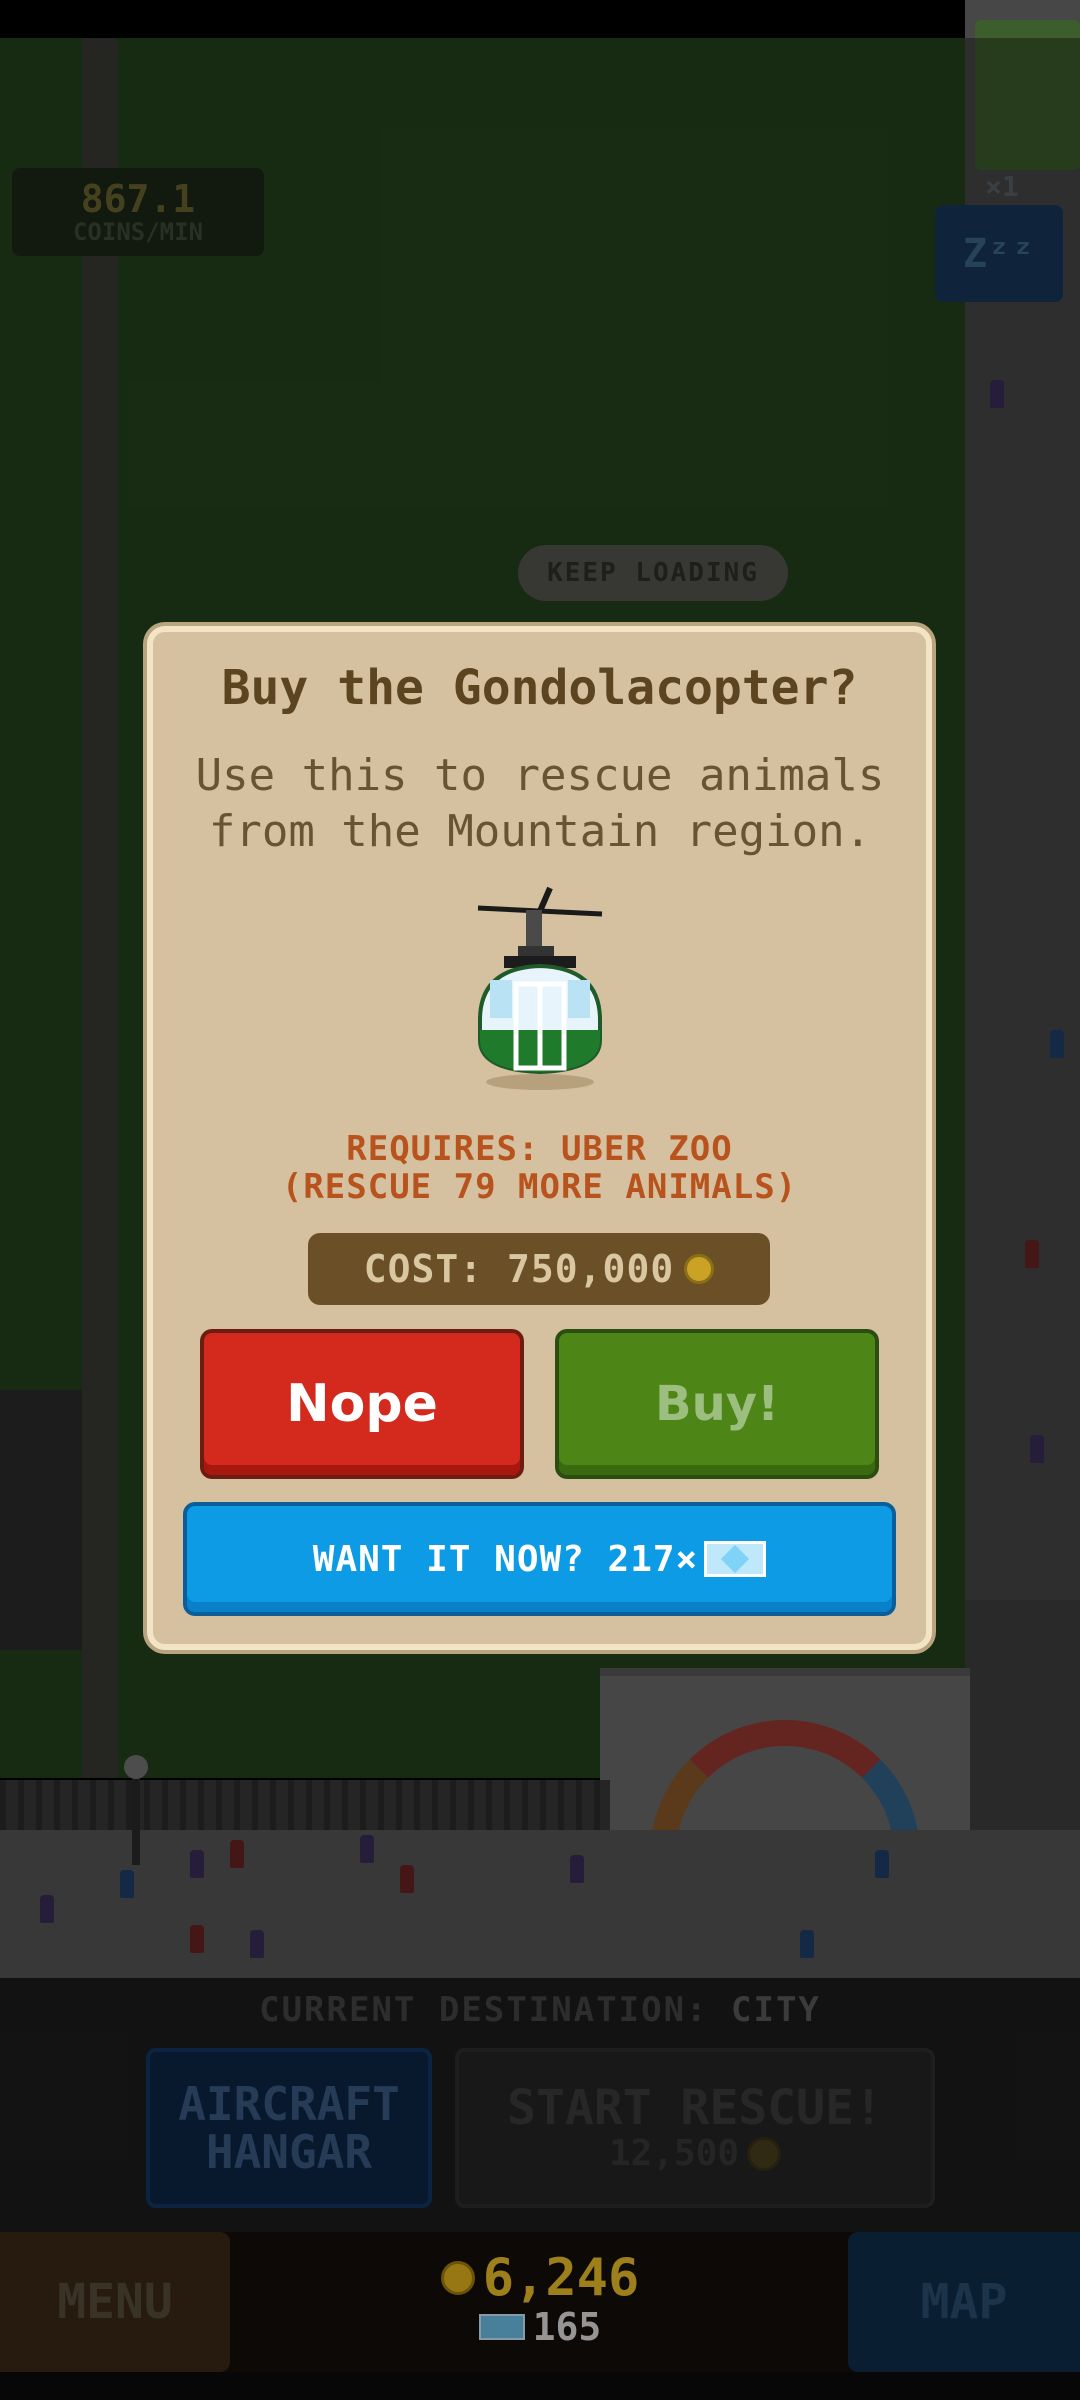  I want to click on nope-button: Nope, so click(362, 1404).